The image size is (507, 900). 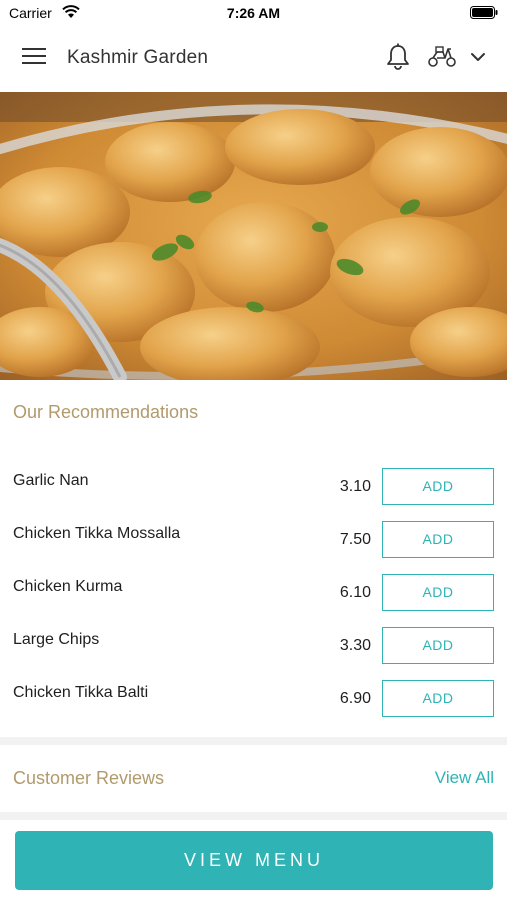 What do you see at coordinates (253, 596) in the screenshot?
I see `menu-item-row: Chicken Kurma 6.10 ADD` at bounding box center [253, 596].